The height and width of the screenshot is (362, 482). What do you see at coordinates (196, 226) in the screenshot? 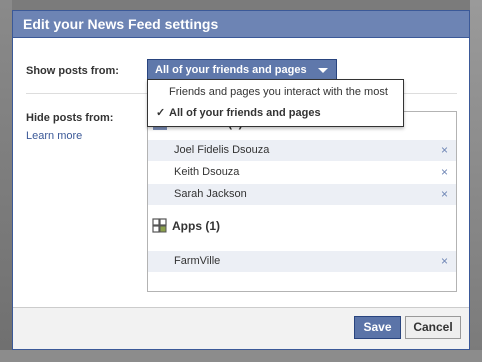
I see `apps-group-label: Apps (1)` at bounding box center [196, 226].